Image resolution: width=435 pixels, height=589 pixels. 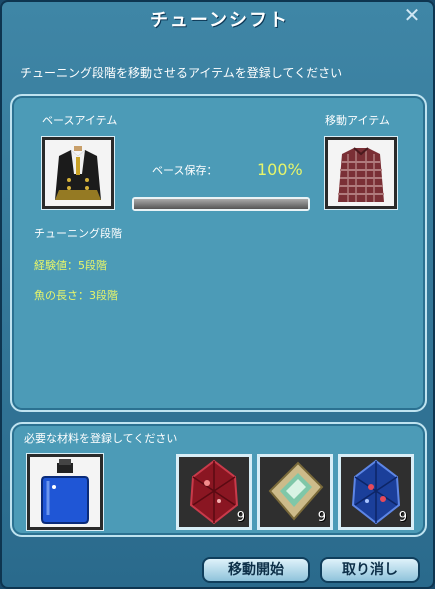 I want to click on instruction-text: チューニング段階を移動させるアイテムを登録してください, so click(x=181, y=73).